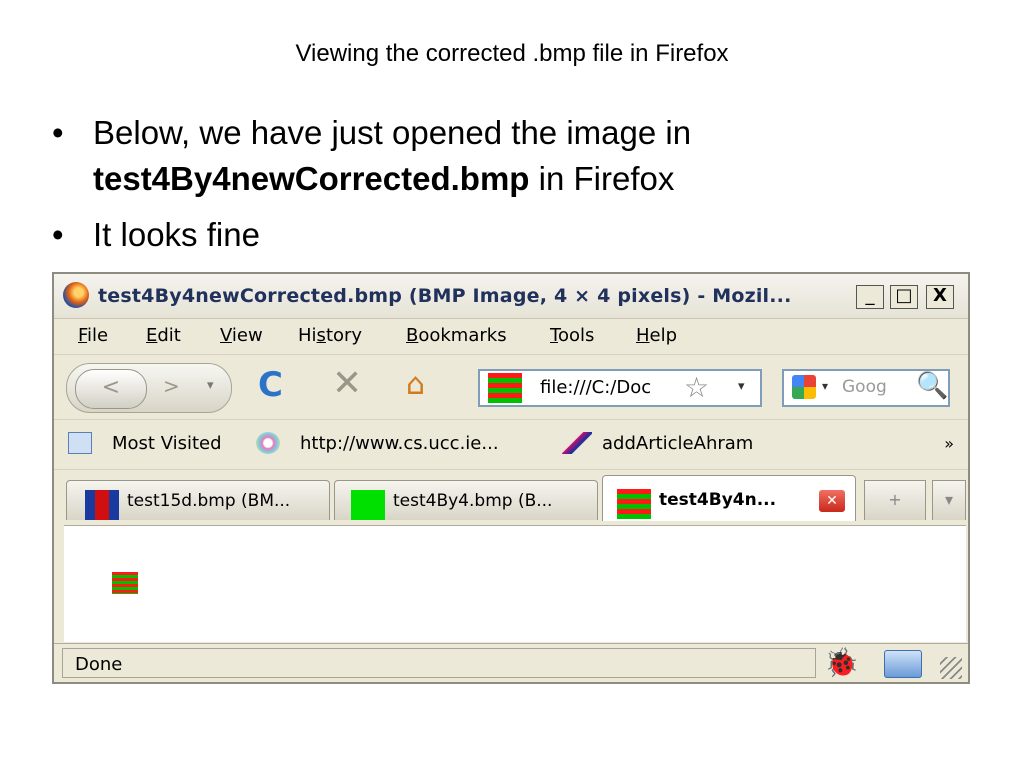 Image resolution: width=1024 pixels, height=768 pixels. I want to click on tab-list-button: ▾, so click(949, 500).